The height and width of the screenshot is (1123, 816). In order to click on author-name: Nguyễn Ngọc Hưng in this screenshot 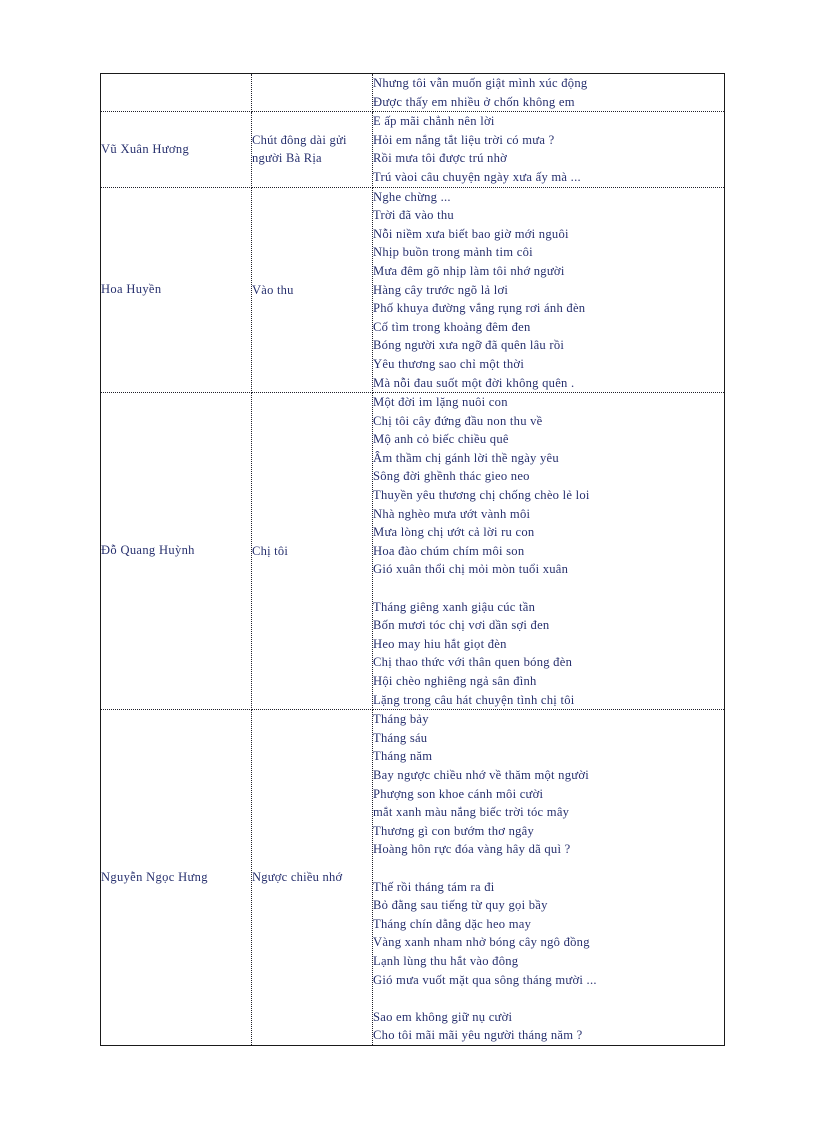, I will do `click(154, 876)`.